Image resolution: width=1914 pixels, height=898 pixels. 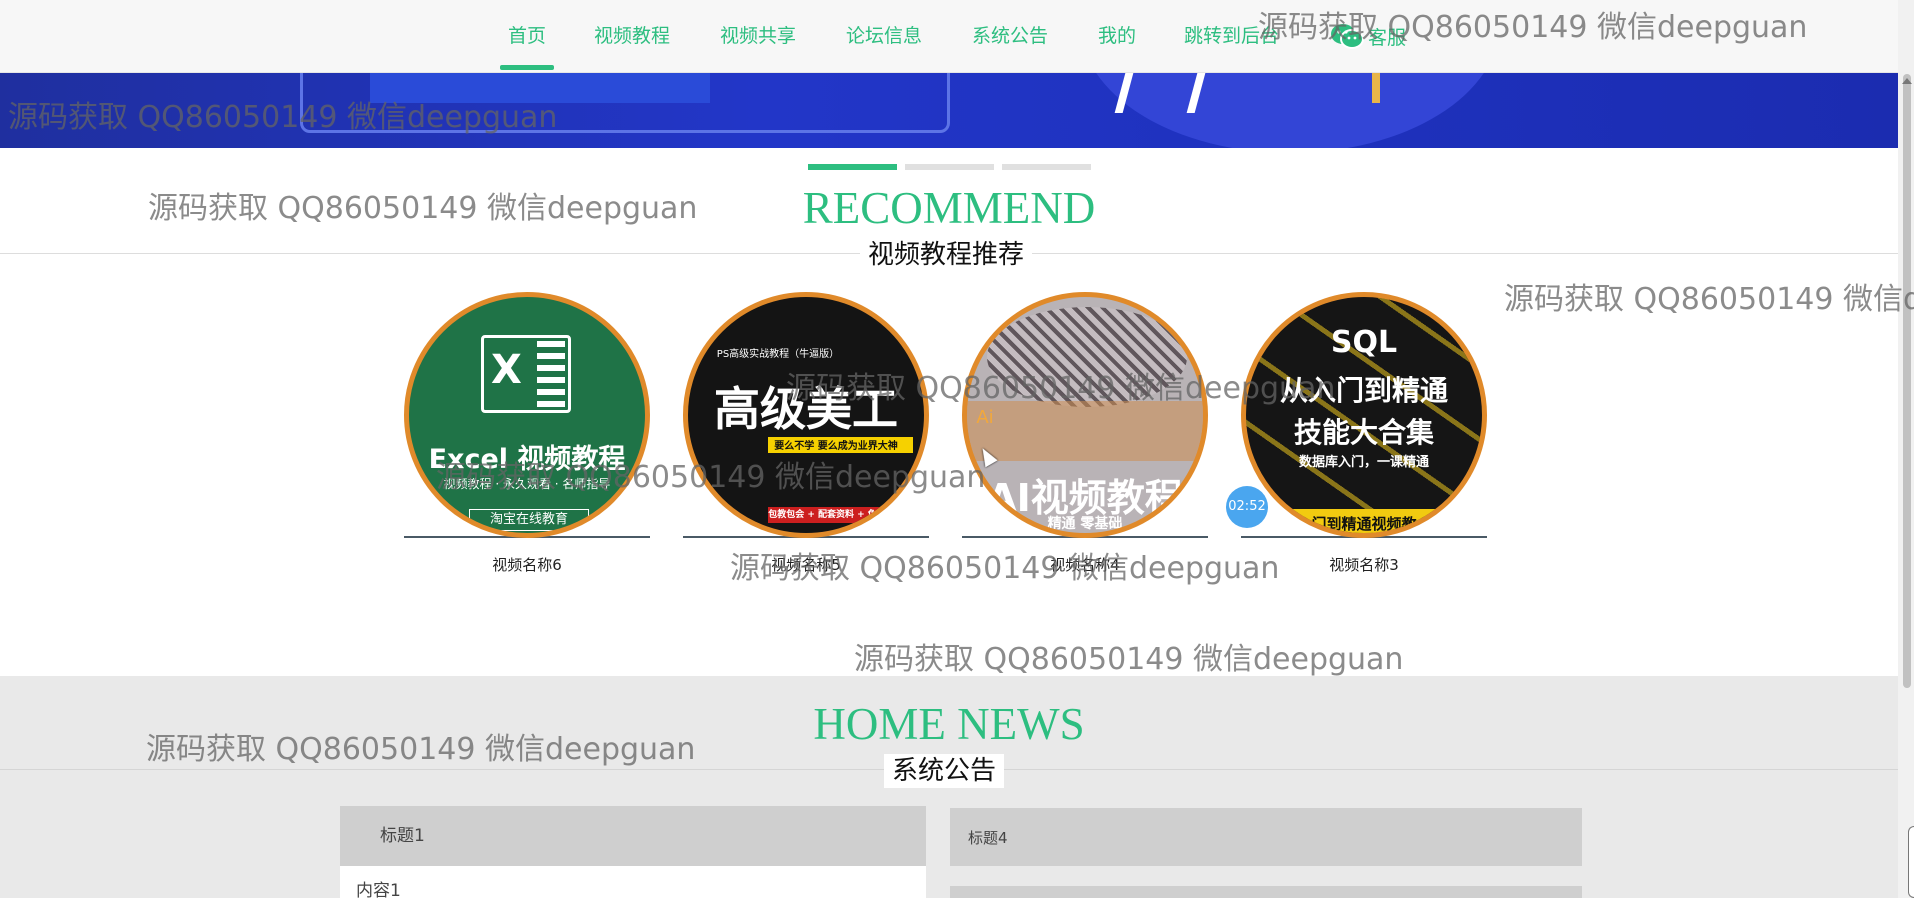 What do you see at coordinates (836, 446) in the screenshot?
I see `thumb-subtitle: 要么不学 要么成为业界大神` at bounding box center [836, 446].